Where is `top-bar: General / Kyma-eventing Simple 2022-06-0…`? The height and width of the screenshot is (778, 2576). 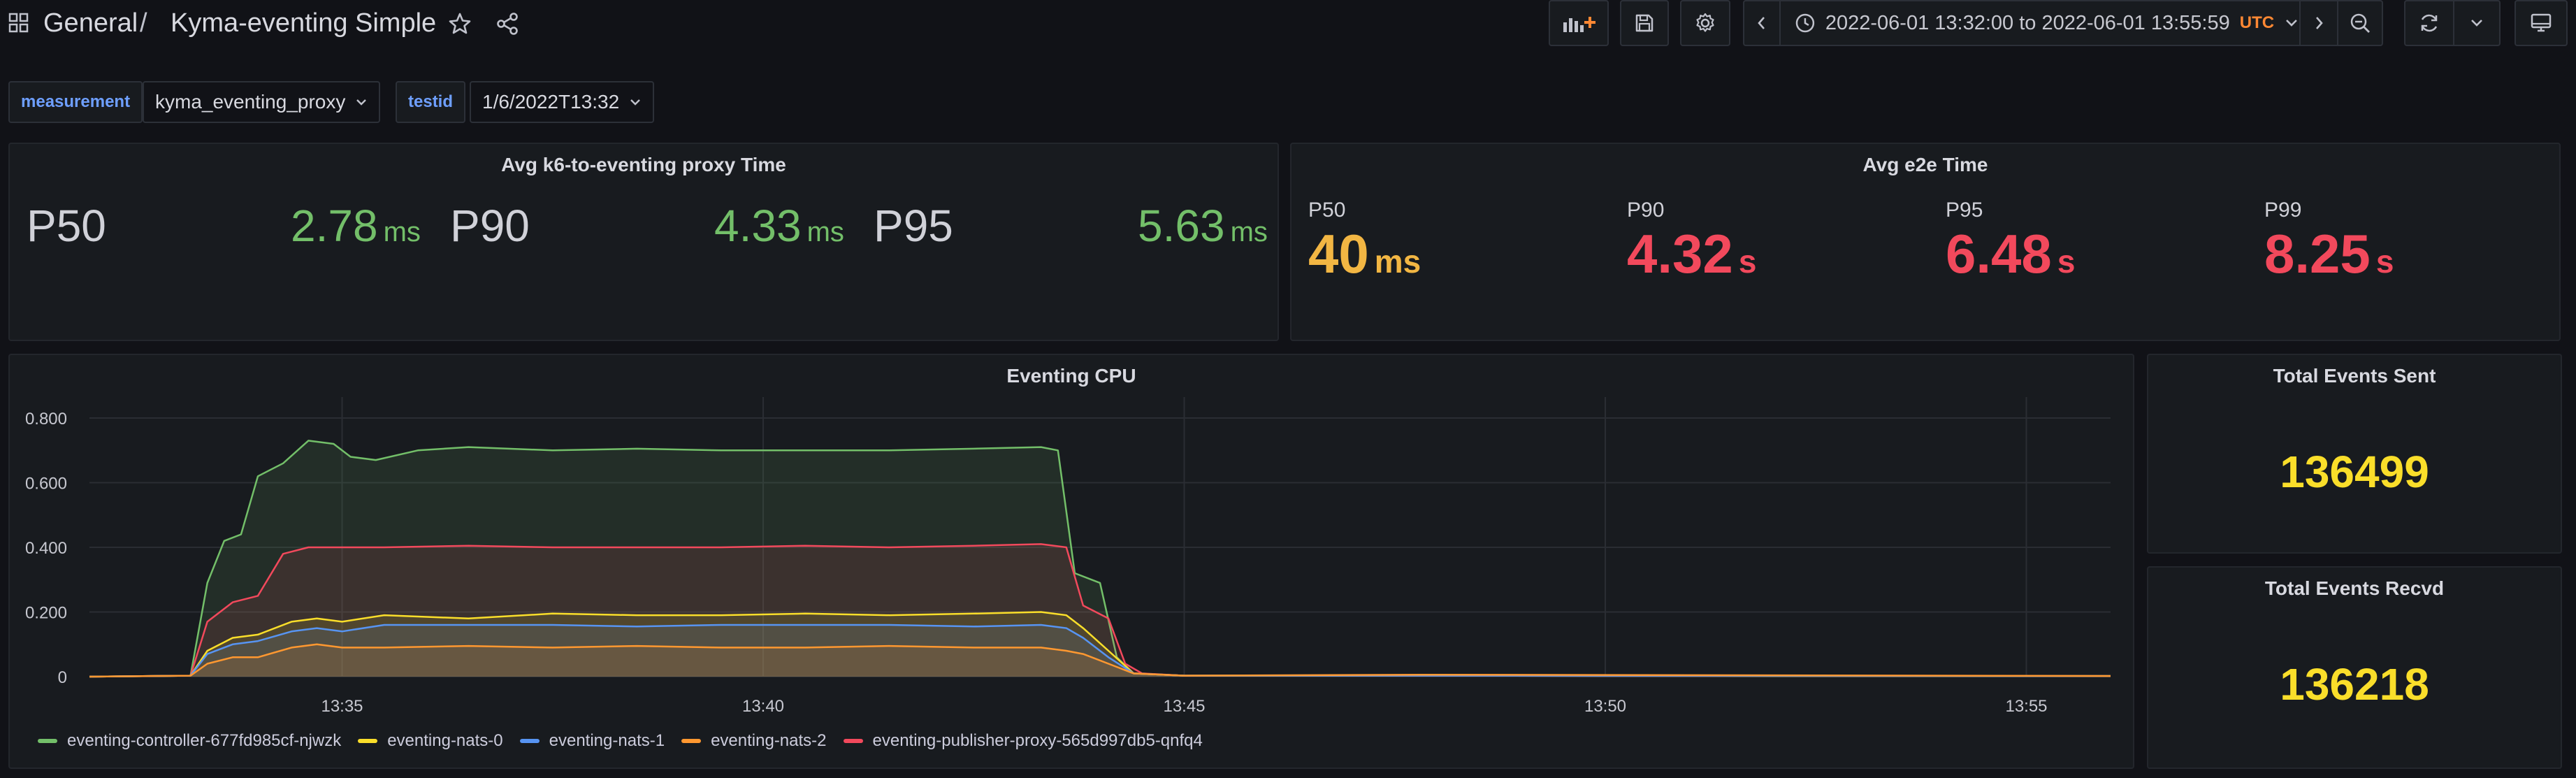
top-bar: General / Kyma-eventing Simple 2022-06-0… is located at coordinates (1288, 25).